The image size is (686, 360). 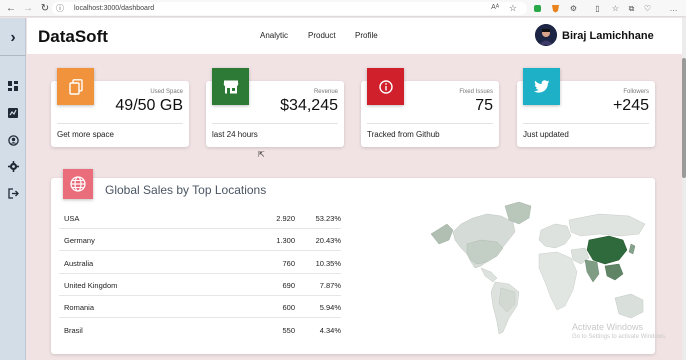 What do you see at coordinates (546, 35) in the screenshot?
I see `avatar` at bounding box center [546, 35].